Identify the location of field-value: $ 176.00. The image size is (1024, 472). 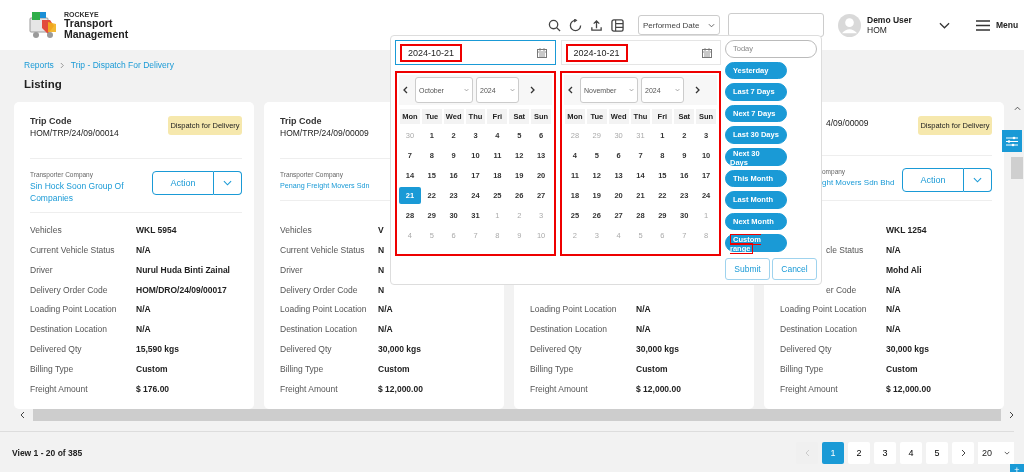
(153, 389).